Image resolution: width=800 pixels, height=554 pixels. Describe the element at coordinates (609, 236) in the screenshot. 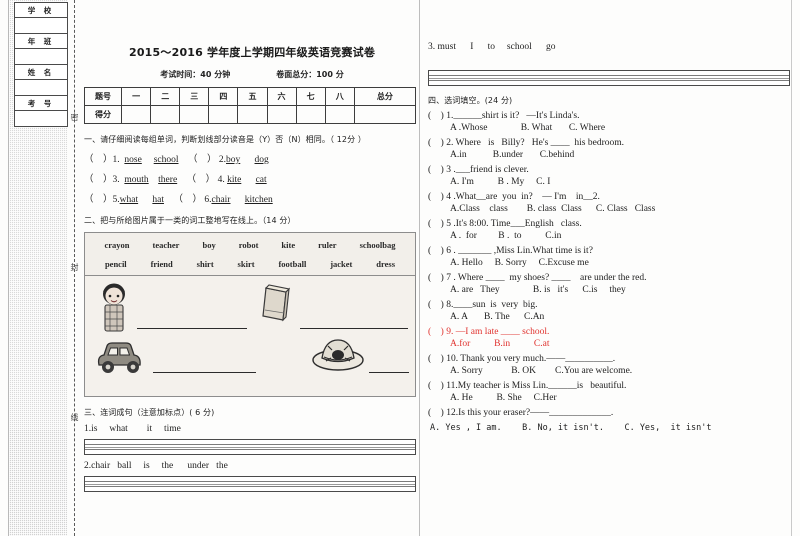

I see `mcq-5-options: A . for B . to C.in` at that location.